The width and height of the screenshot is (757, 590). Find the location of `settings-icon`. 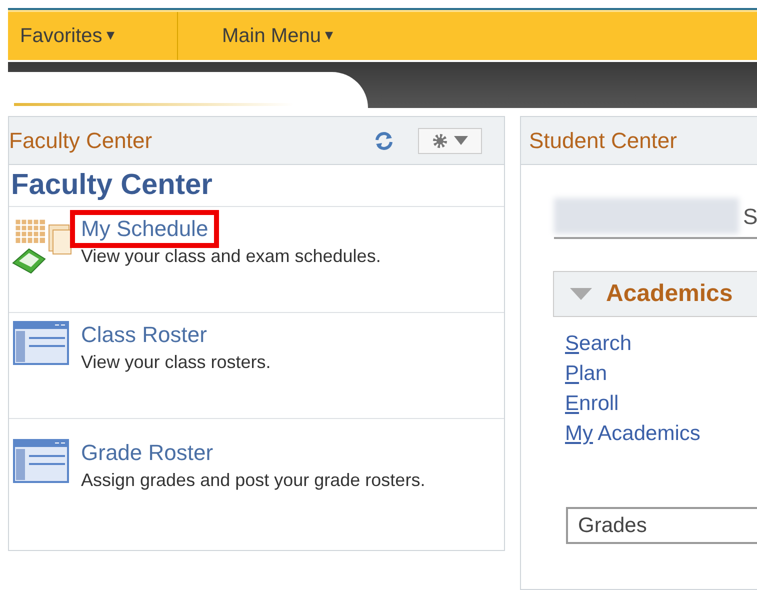

settings-icon is located at coordinates (440, 140).